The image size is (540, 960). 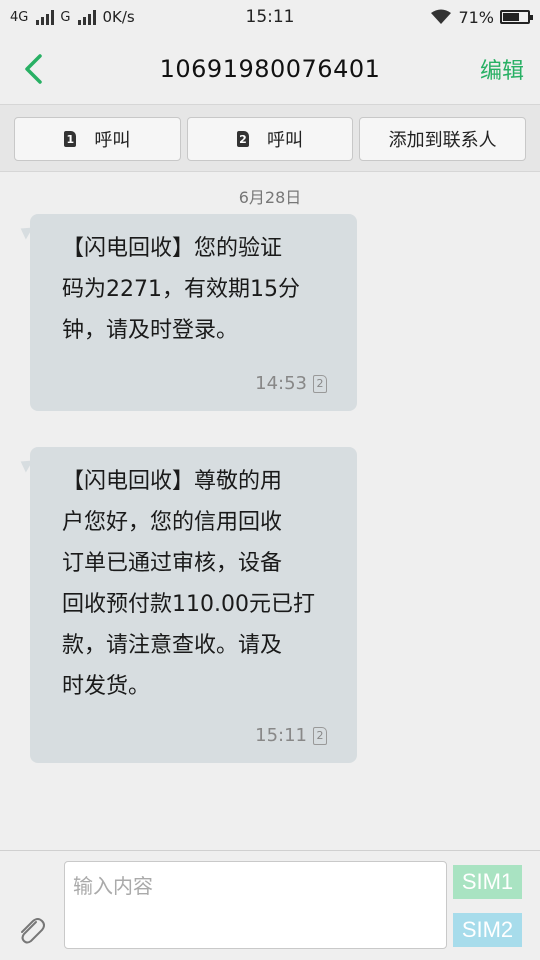 What do you see at coordinates (285, 140) in the screenshot?
I see `call-sim2-label: 呼叫` at bounding box center [285, 140].